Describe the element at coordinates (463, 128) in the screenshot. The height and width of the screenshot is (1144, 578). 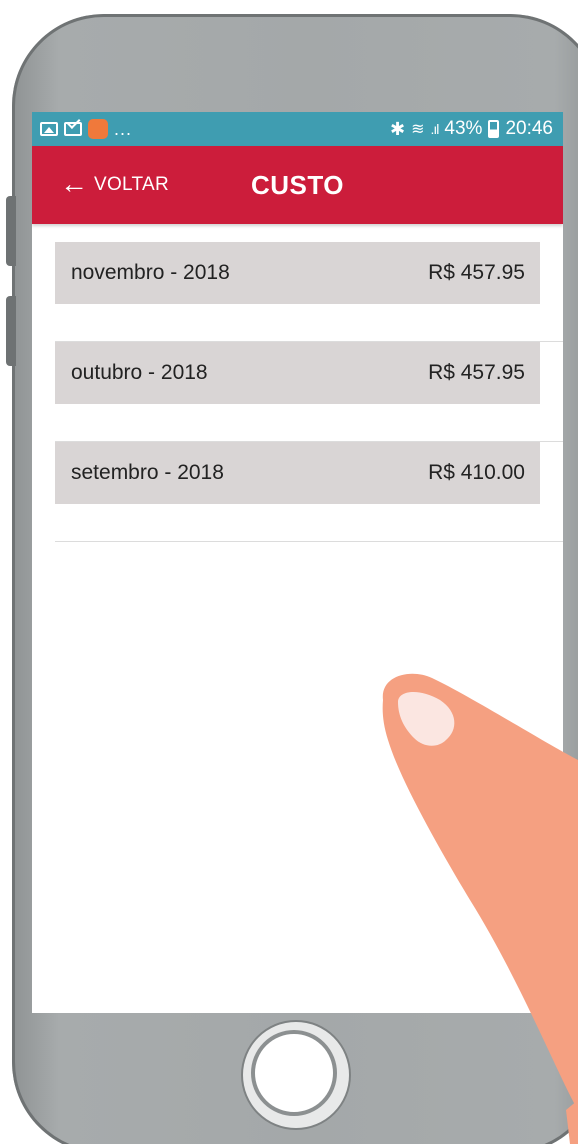
I see `battery-percentage: 43%` at that location.